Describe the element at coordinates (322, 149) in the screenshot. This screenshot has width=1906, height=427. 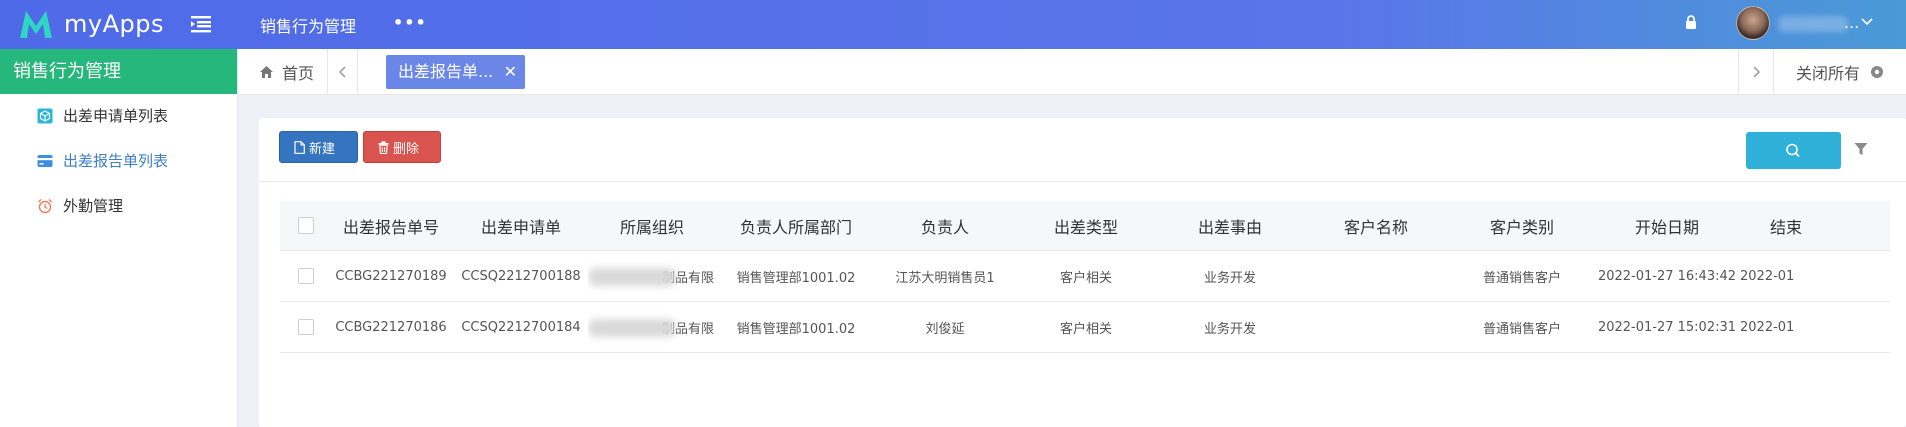
I see `new-button-label: 新建` at that location.